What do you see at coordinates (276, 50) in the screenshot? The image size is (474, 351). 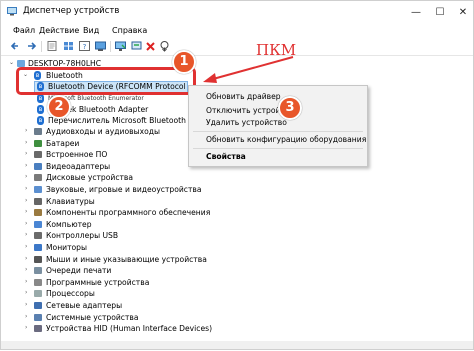 I see `annotation-label: ПКМ` at bounding box center [276, 50].